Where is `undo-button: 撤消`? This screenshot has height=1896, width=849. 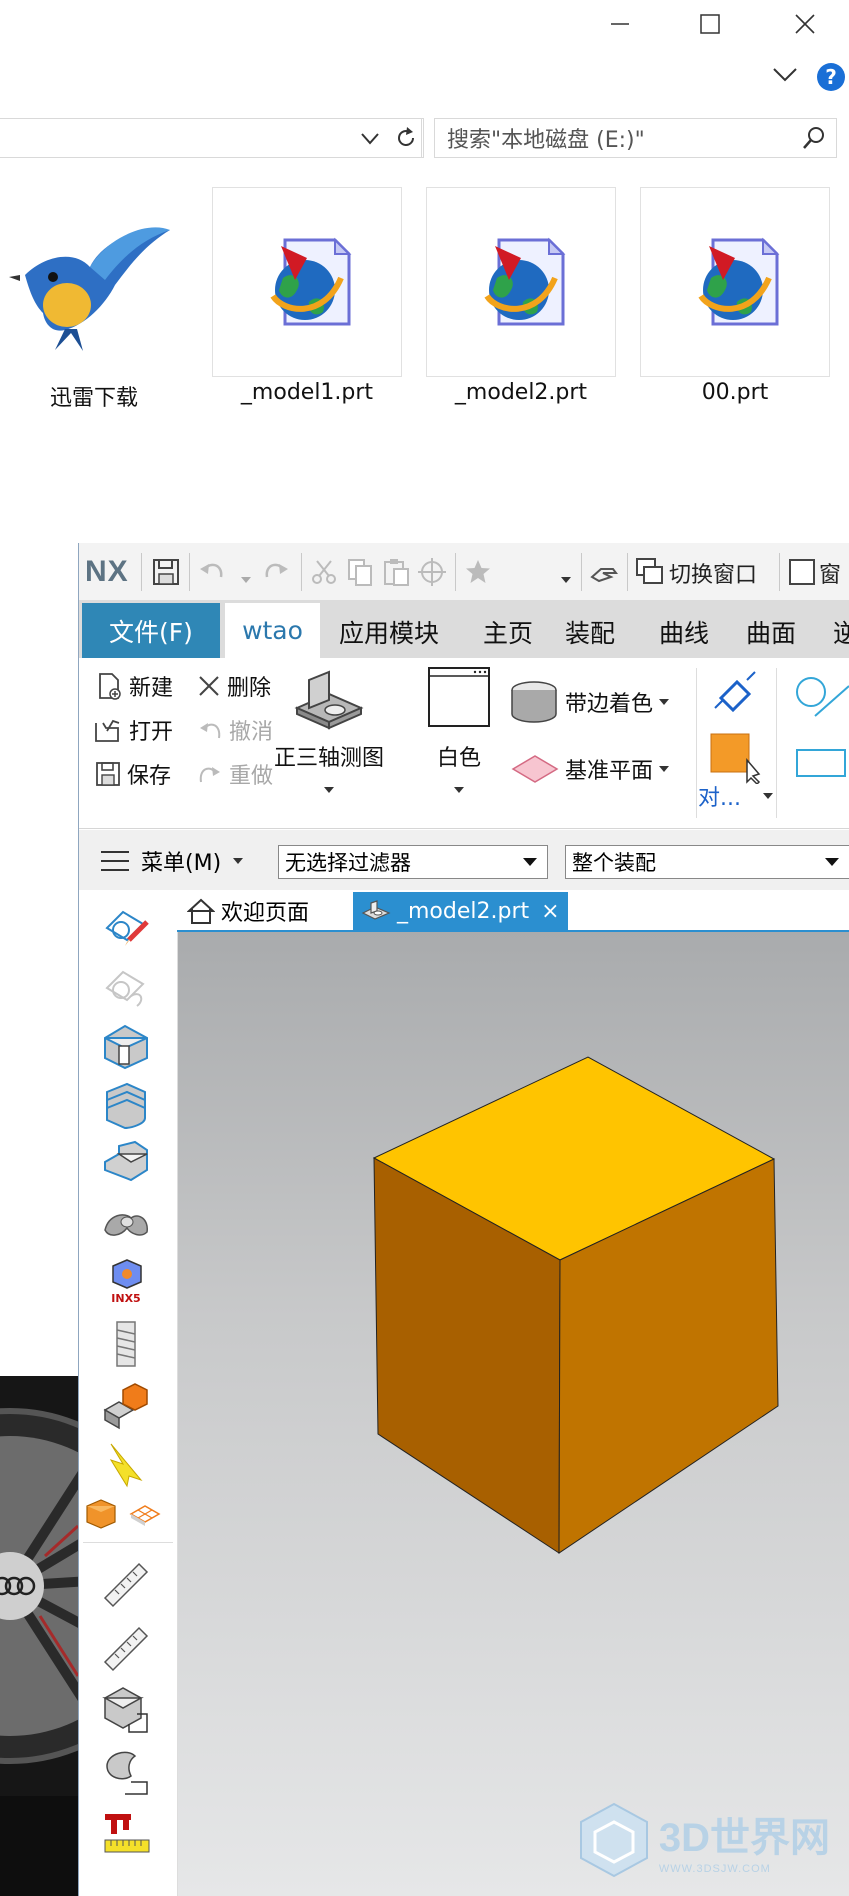 undo-button: 撤消 is located at coordinates (235, 730).